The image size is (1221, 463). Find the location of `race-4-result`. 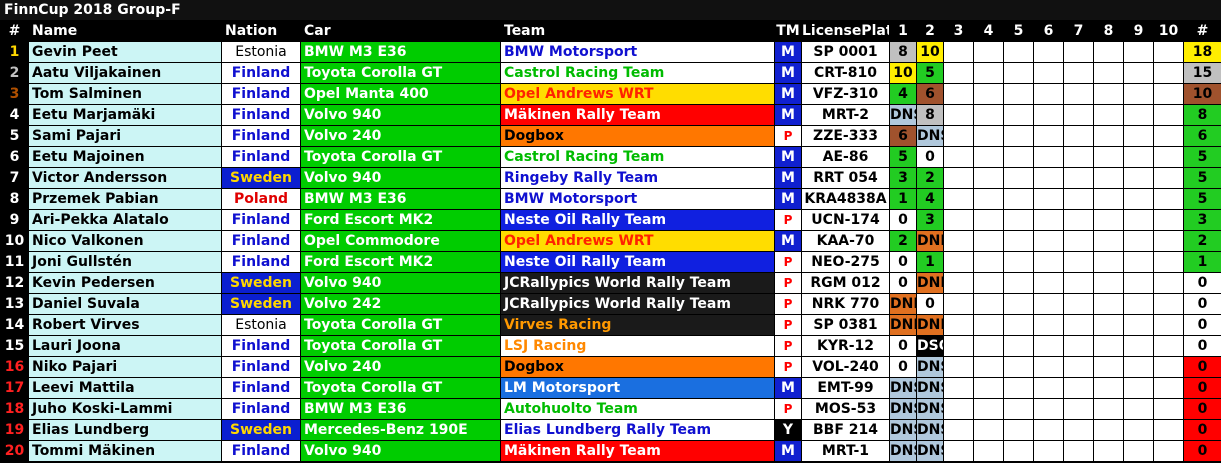

race-4-result is located at coordinates (988, 73).